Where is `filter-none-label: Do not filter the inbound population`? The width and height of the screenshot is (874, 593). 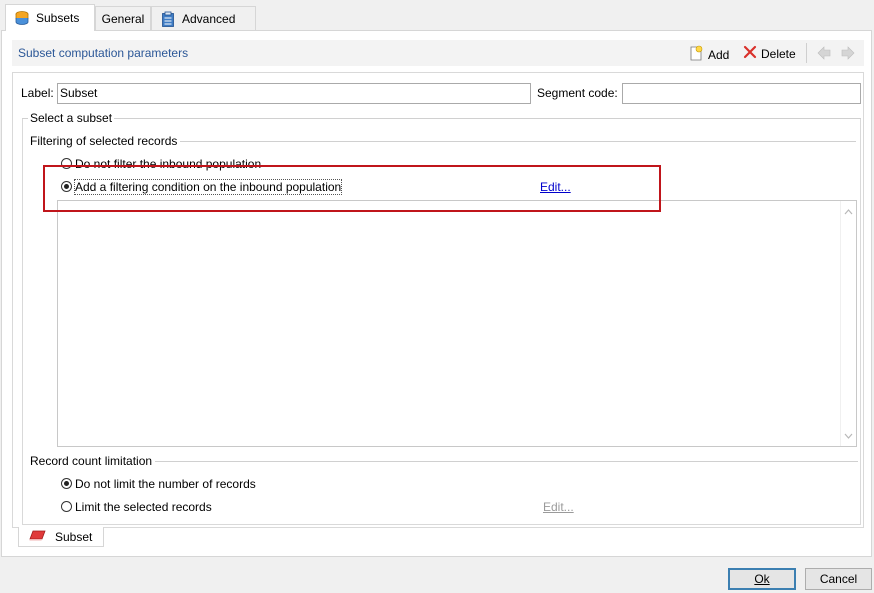
filter-none-label: Do not filter the inbound population is located at coordinates (168, 164).